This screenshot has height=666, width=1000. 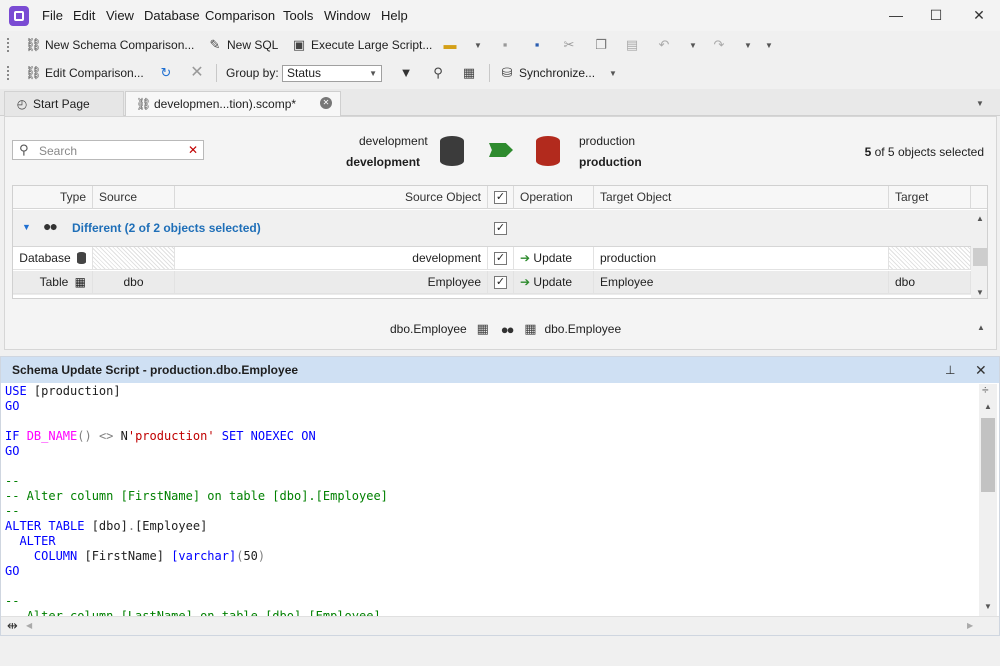 I want to click on close-panel-icon: ✕, so click(x=981, y=370).